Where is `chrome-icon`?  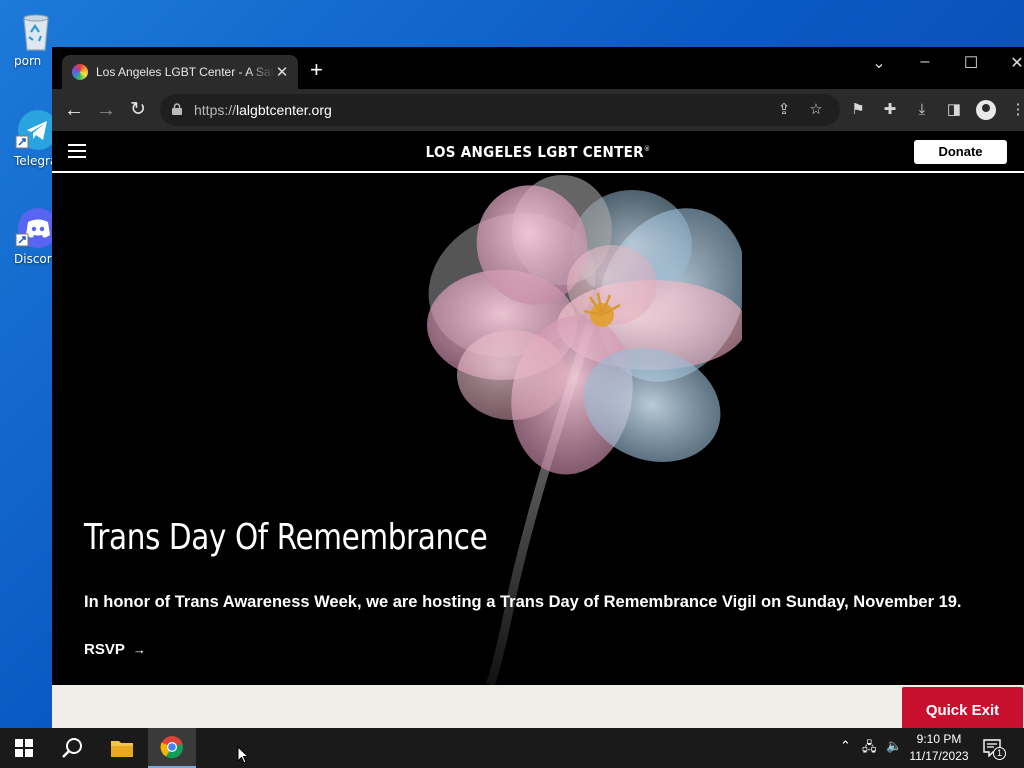 chrome-icon is located at coordinates (172, 747).